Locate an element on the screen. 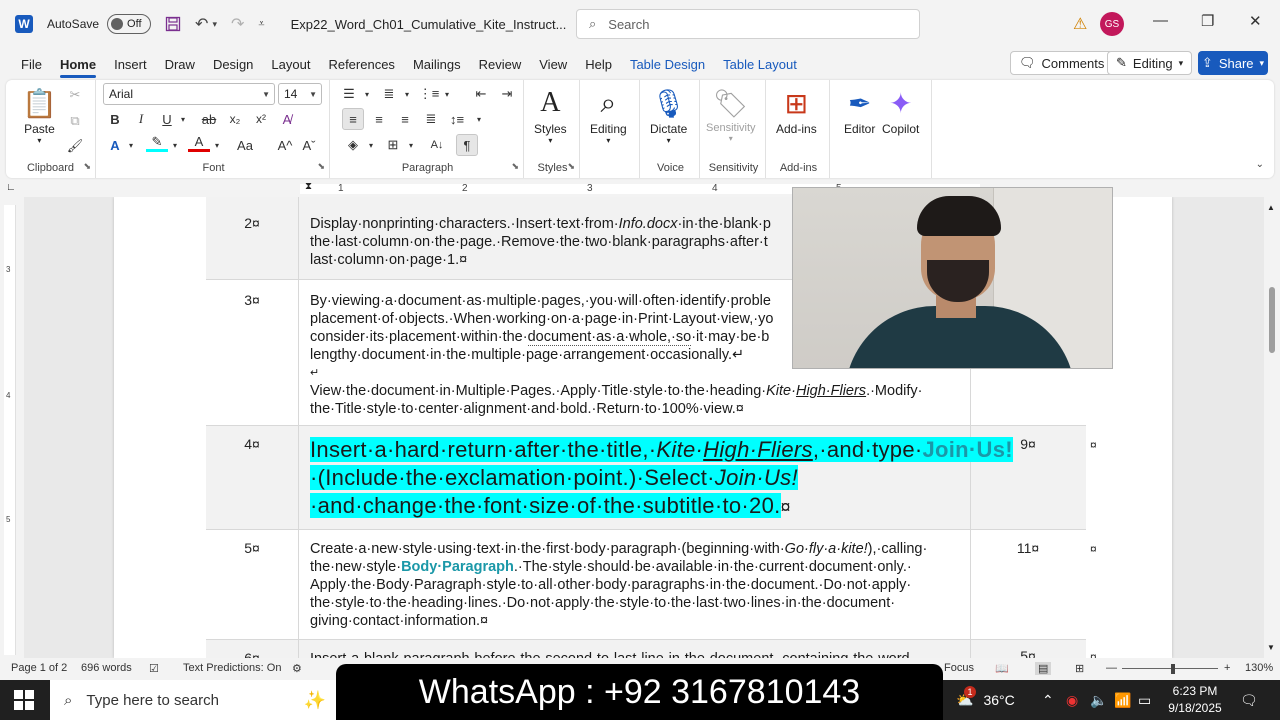  proofing-icon: ☑ is located at coordinates (154, 668).